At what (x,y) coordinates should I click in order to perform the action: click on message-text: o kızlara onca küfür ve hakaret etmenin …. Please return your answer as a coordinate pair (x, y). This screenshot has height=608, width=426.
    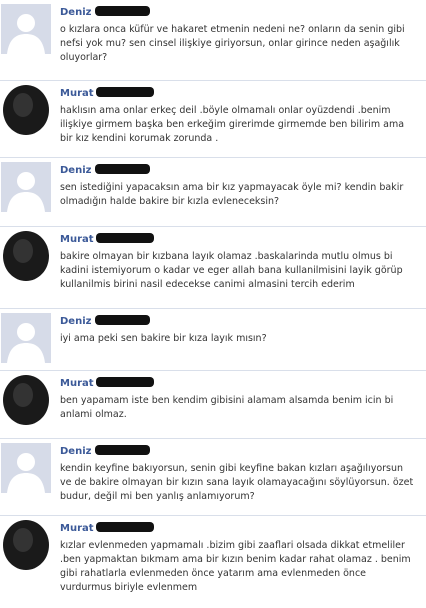
    Looking at the image, I should click on (232, 43).